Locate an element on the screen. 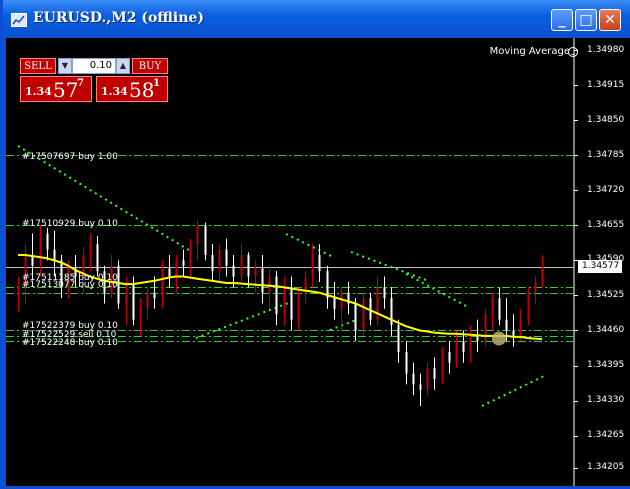 The image size is (630, 489). sell-price-pips: 57 is located at coordinates (66, 90).